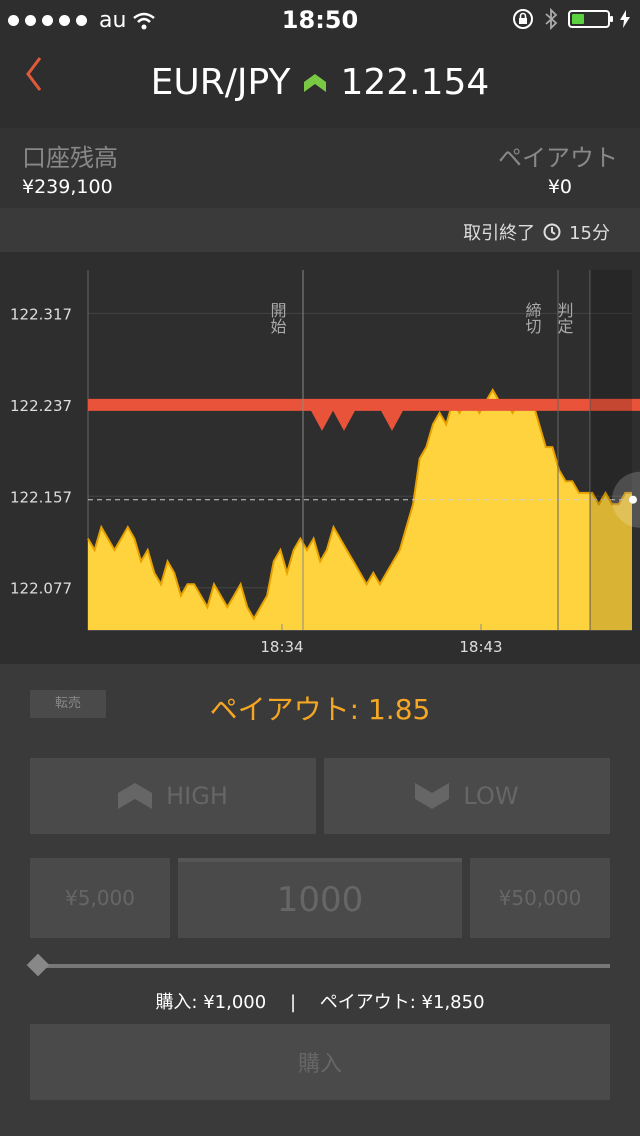 The image size is (640, 1136). I want to click on payout-value: ¥0, so click(559, 187).